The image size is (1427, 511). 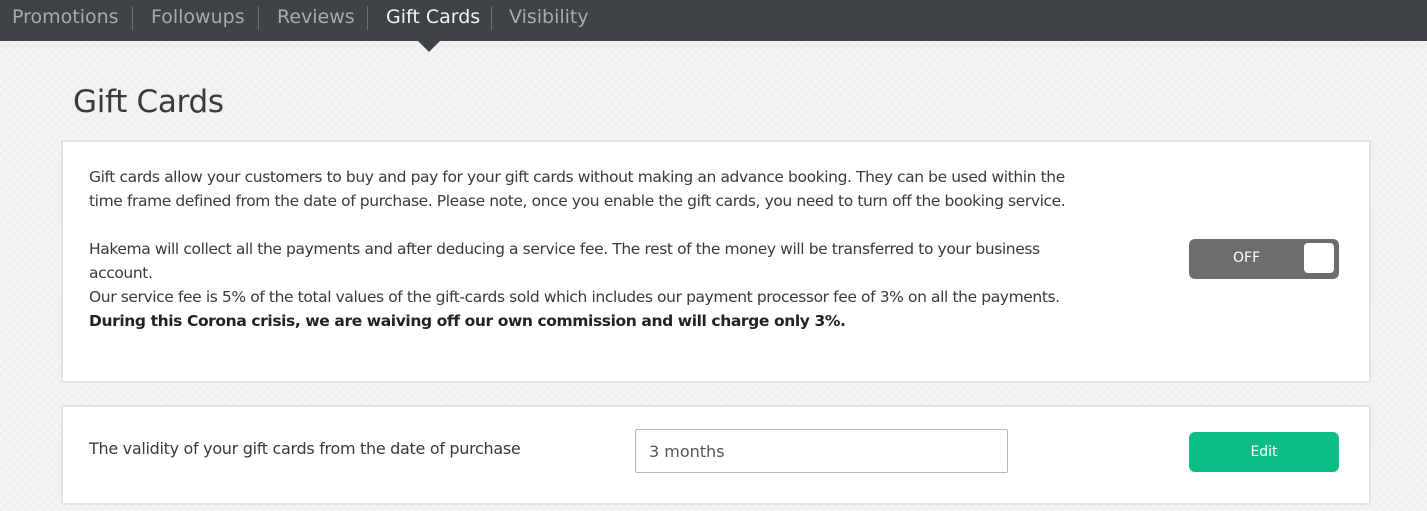 What do you see at coordinates (1319, 258) in the screenshot?
I see `toggle-knob` at bounding box center [1319, 258].